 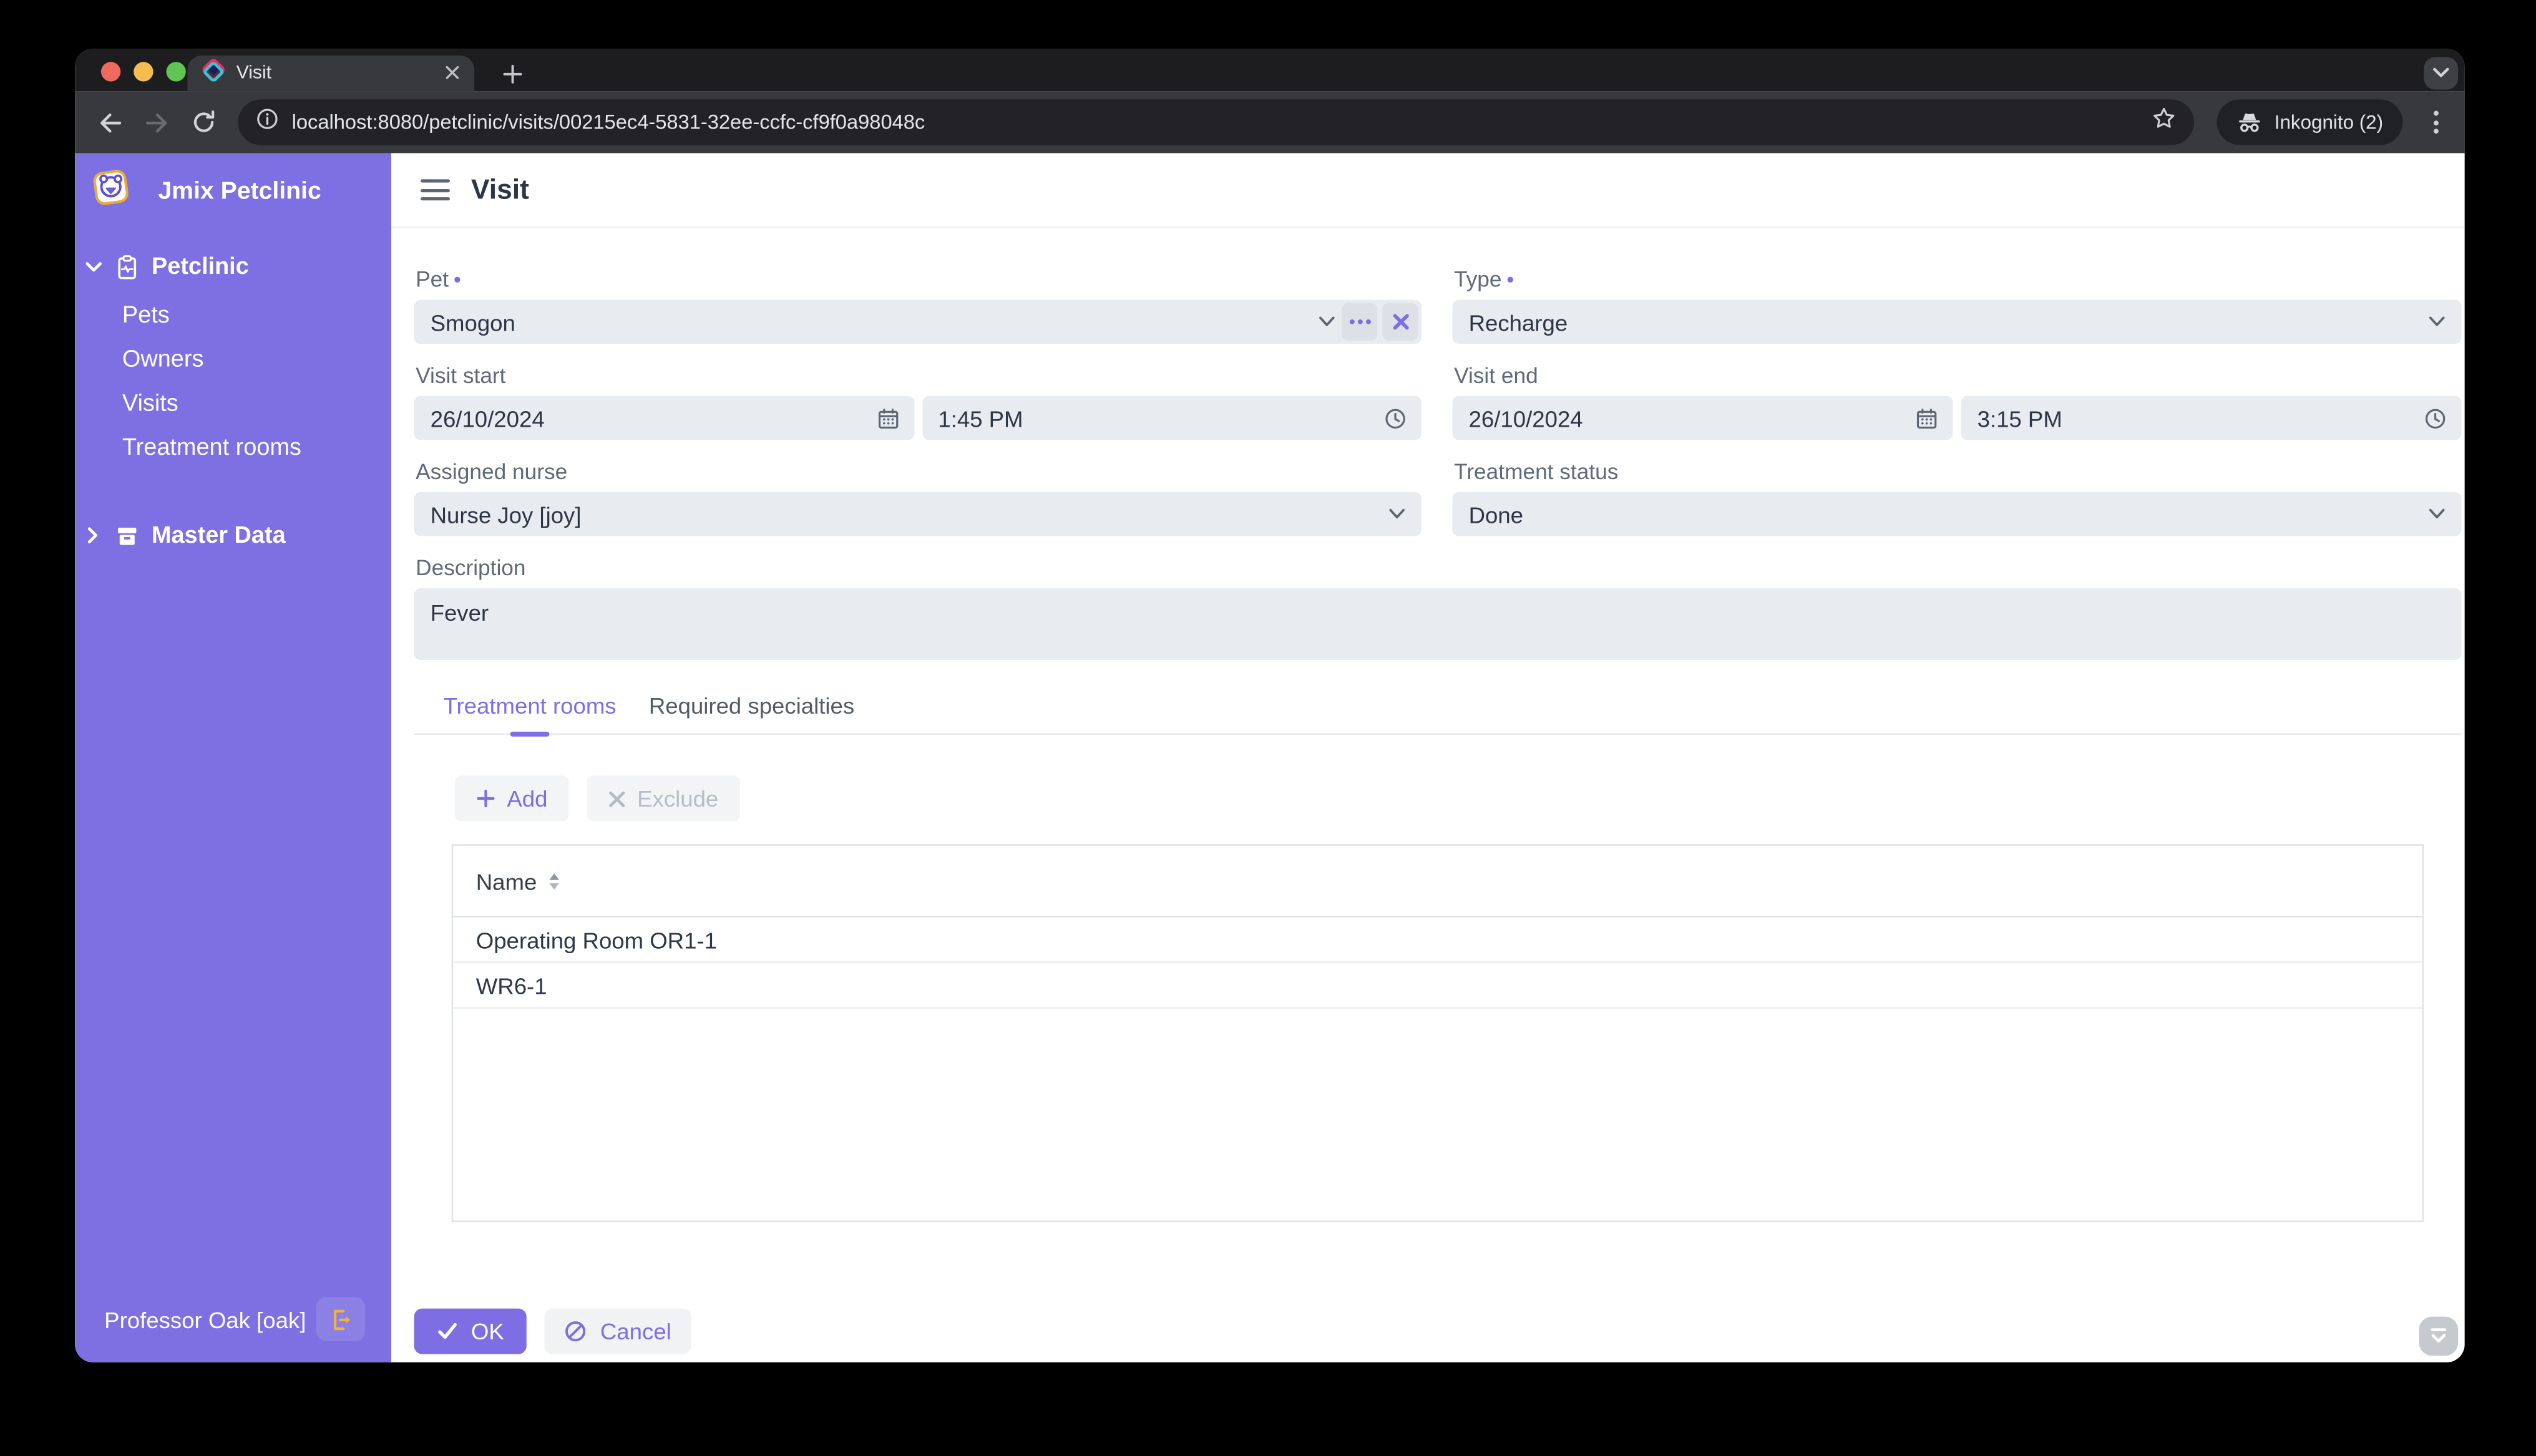 What do you see at coordinates (267, 123) in the screenshot?
I see `site-info-icon` at bounding box center [267, 123].